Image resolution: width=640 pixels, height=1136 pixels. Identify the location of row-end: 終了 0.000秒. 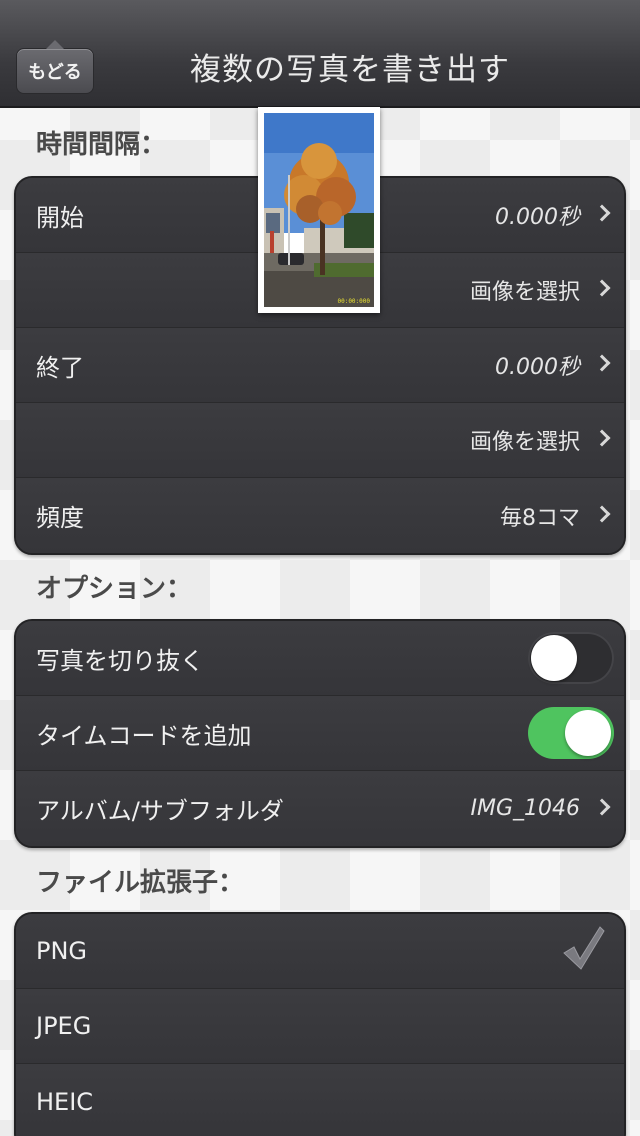
(320, 365).